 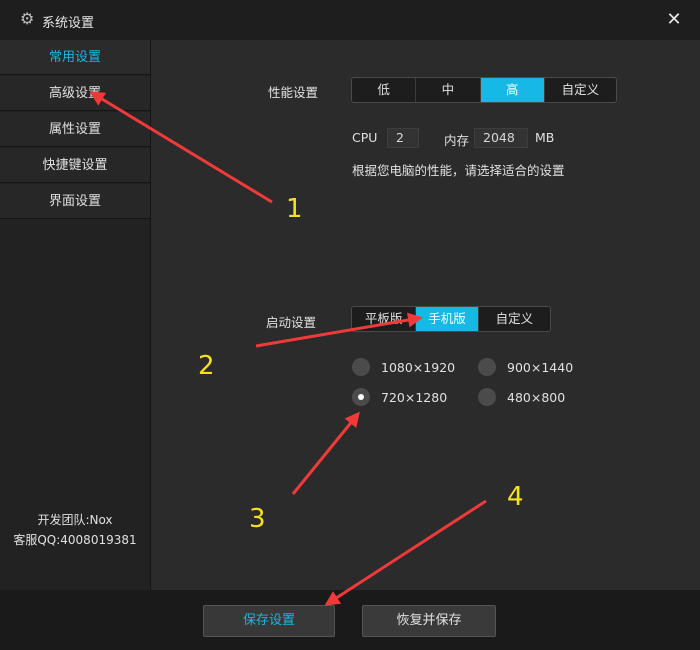 I want to click on title-bar: ⚙ 系统设置 ✕, so click(x=350, y=20).